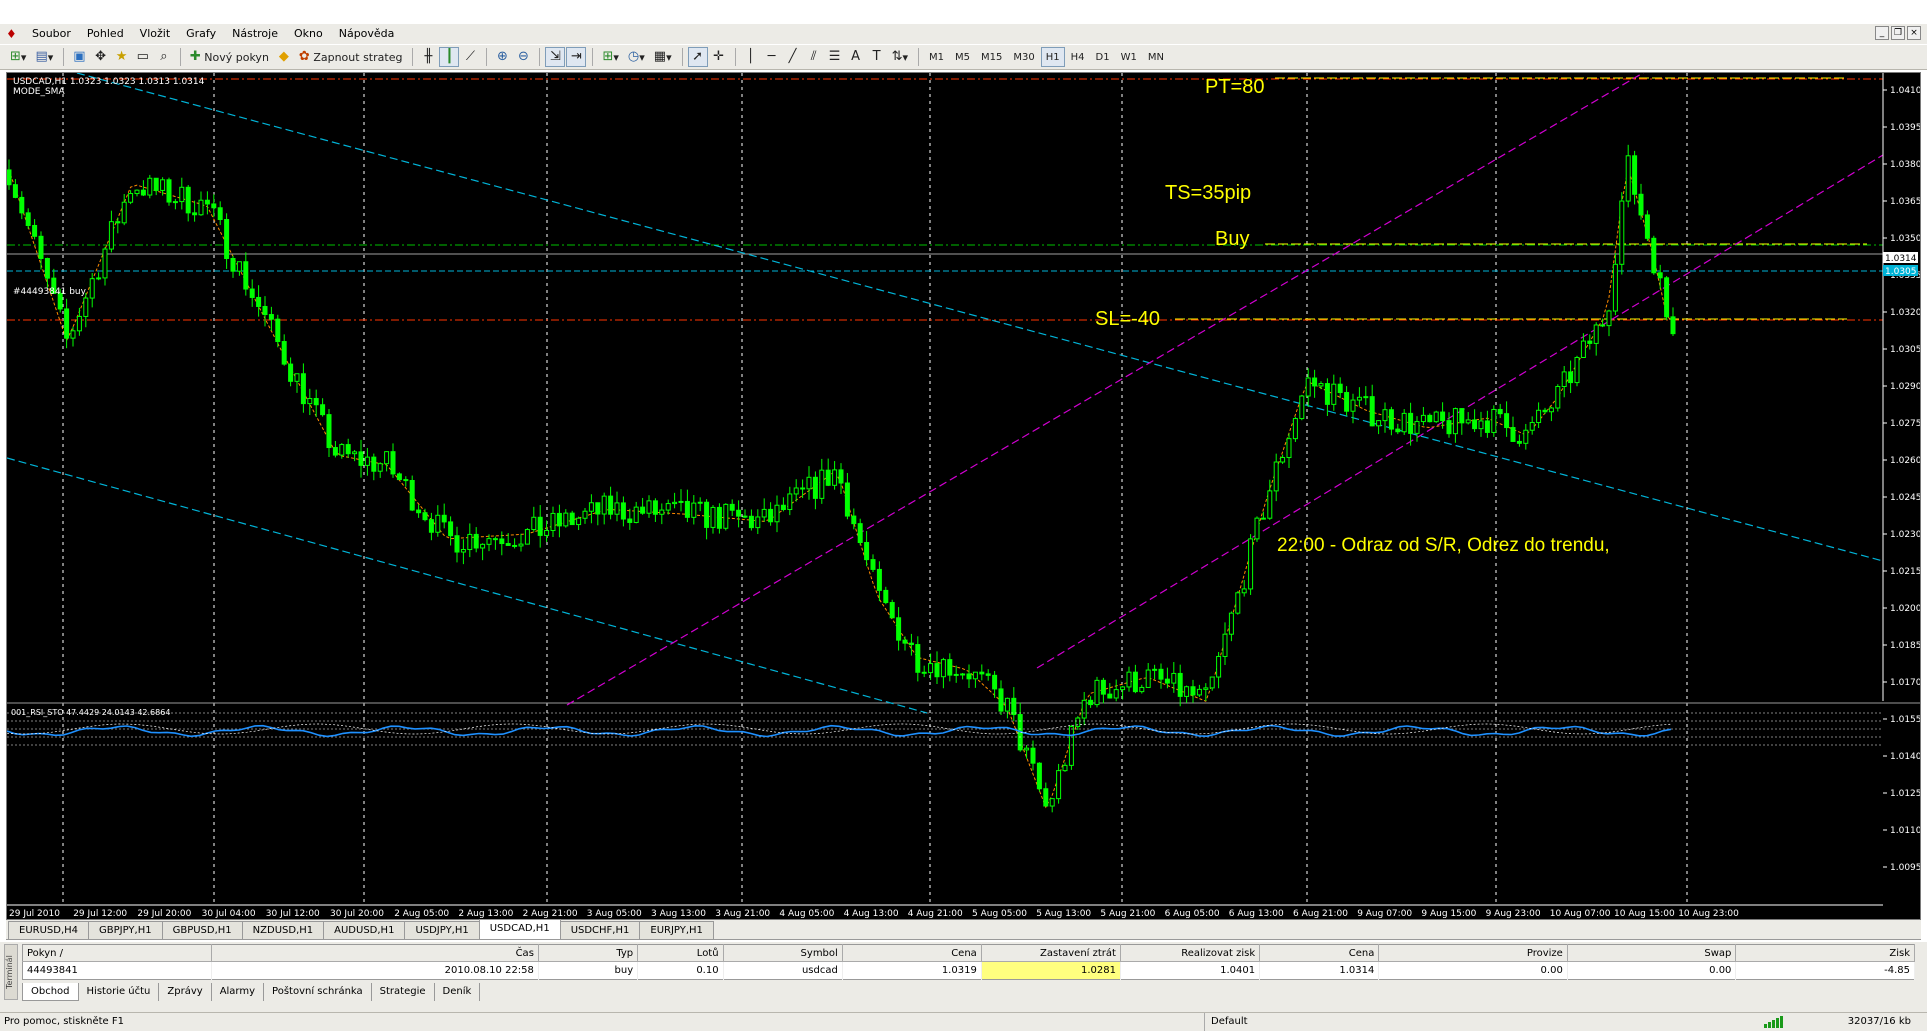 This screenshot has height=1031, width=1927. I want to click on terminal-tab: Deník, so click(458, 992).